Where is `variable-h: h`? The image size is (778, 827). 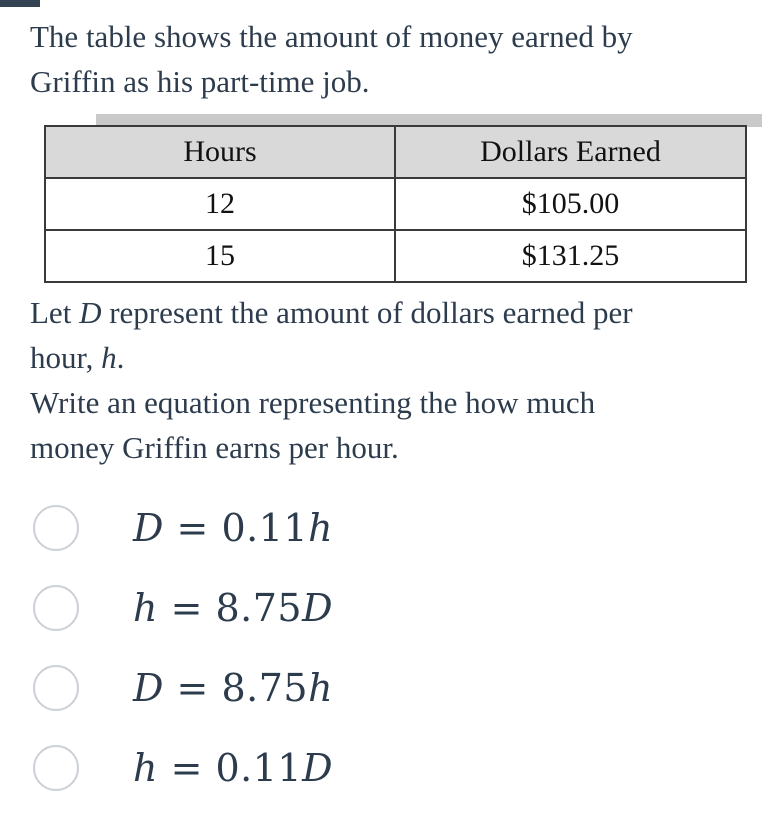
variable-h: h is located at coordinates (109, 357).